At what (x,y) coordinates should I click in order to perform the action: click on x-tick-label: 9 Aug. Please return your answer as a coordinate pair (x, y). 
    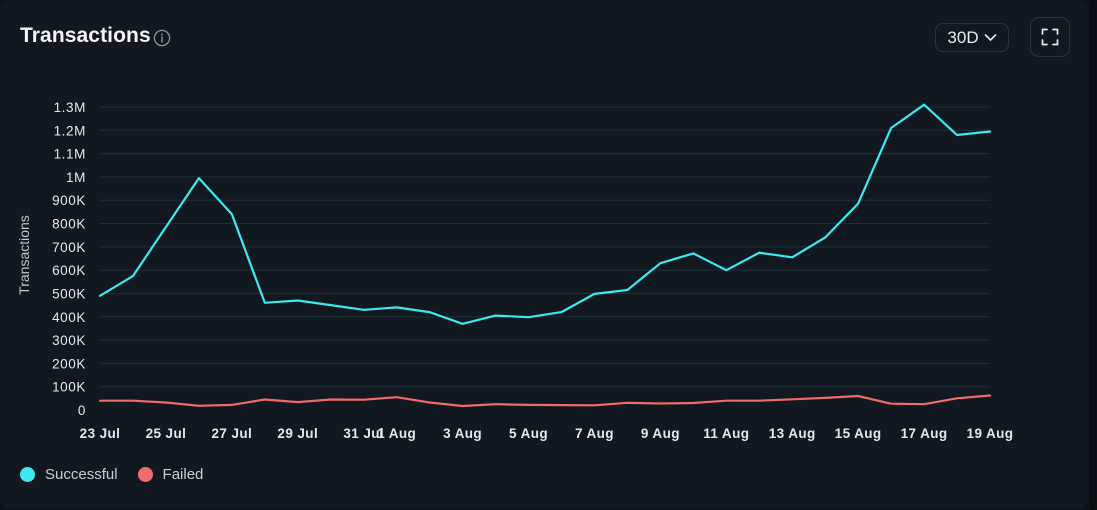
    Looking at the image, I should click on (660, 433).